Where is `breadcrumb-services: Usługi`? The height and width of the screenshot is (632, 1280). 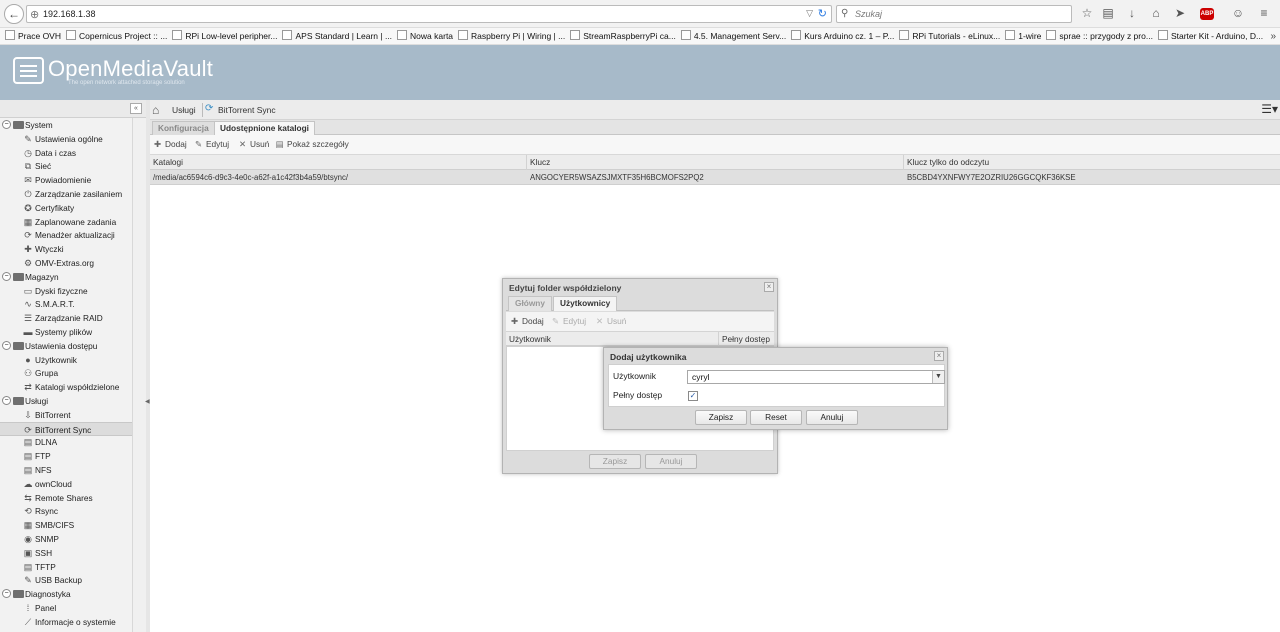 breadcrumb-services: Usługi is located at coordinates (184, 110).